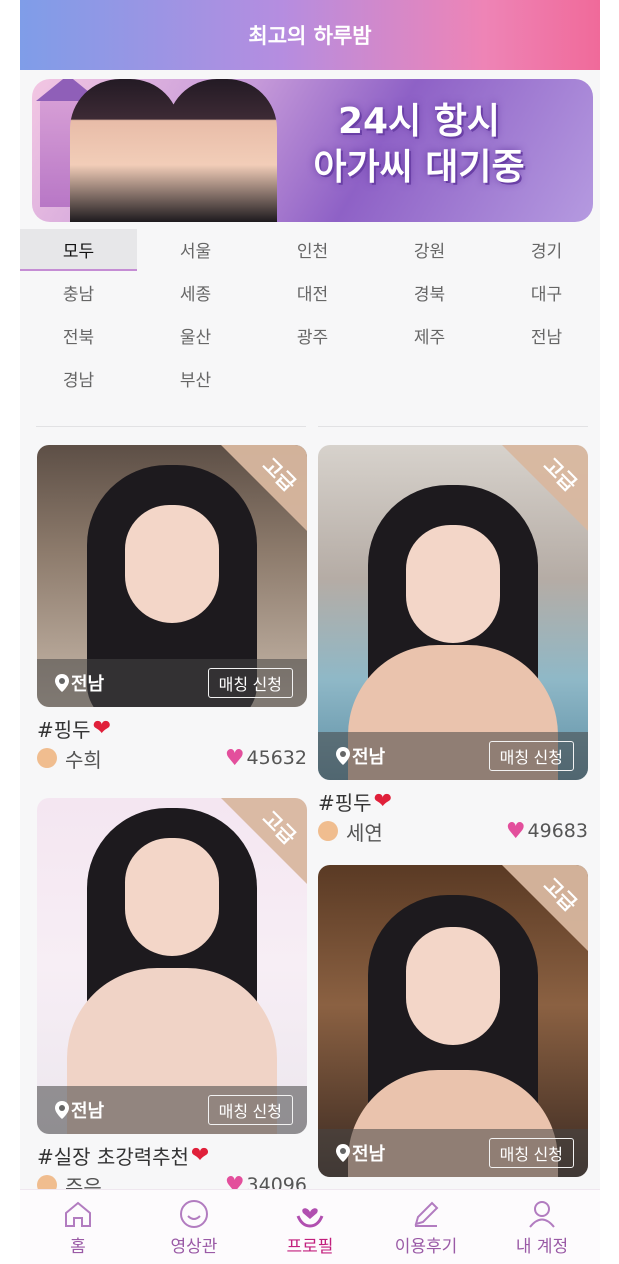  What do you see at coordinates (453, 831) in the screenshot?
I see `profile-meta: 세연 ♥ 49683` at bounding box center [453, 831].